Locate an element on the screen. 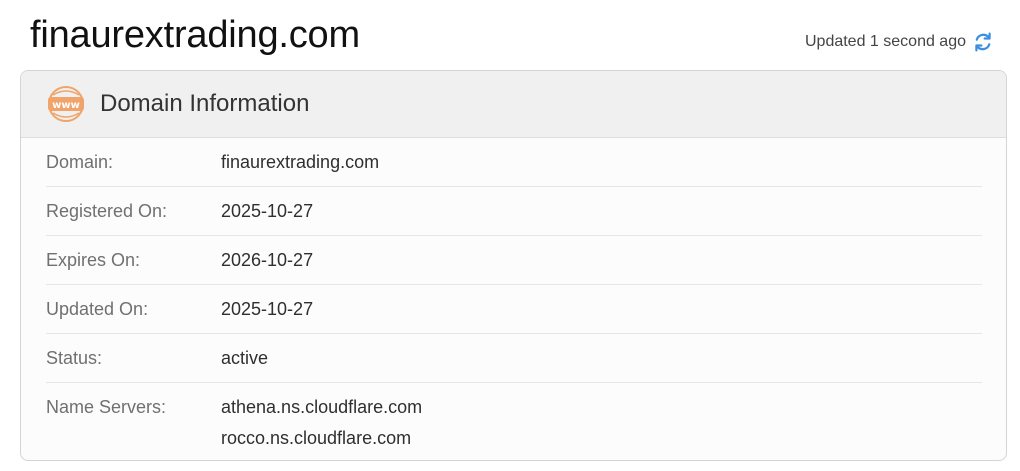 This screenshot has width=1020, height=471. row-label: Registered On: is located at coordinates (107, 211).